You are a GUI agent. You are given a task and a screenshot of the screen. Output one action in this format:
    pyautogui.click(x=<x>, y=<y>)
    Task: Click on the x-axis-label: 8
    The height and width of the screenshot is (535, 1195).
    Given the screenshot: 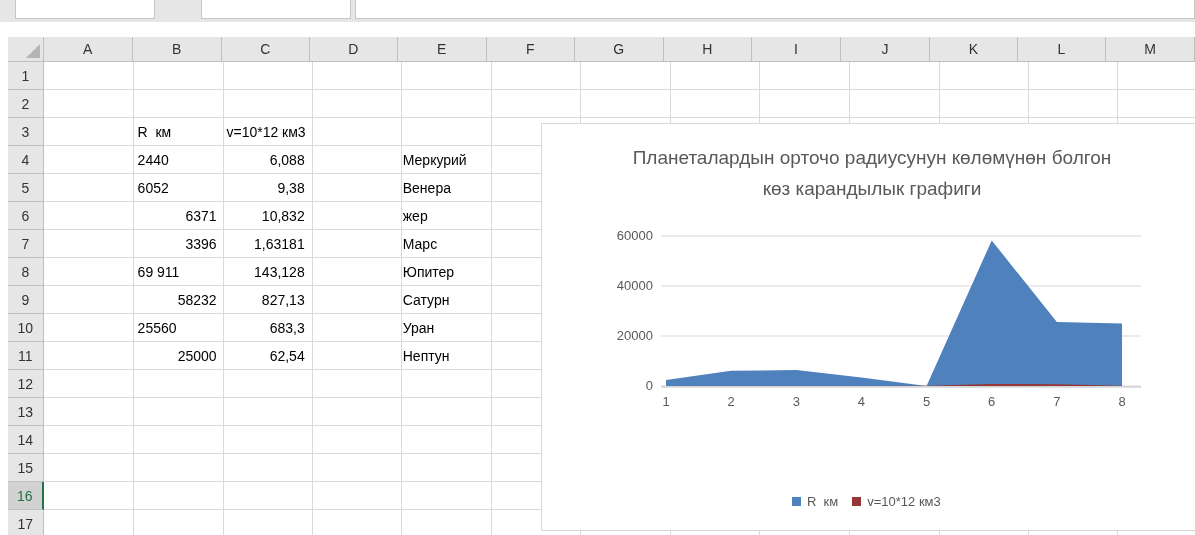 What is the action you would take?
    pyautogui.click(x=1122, y=401)
    